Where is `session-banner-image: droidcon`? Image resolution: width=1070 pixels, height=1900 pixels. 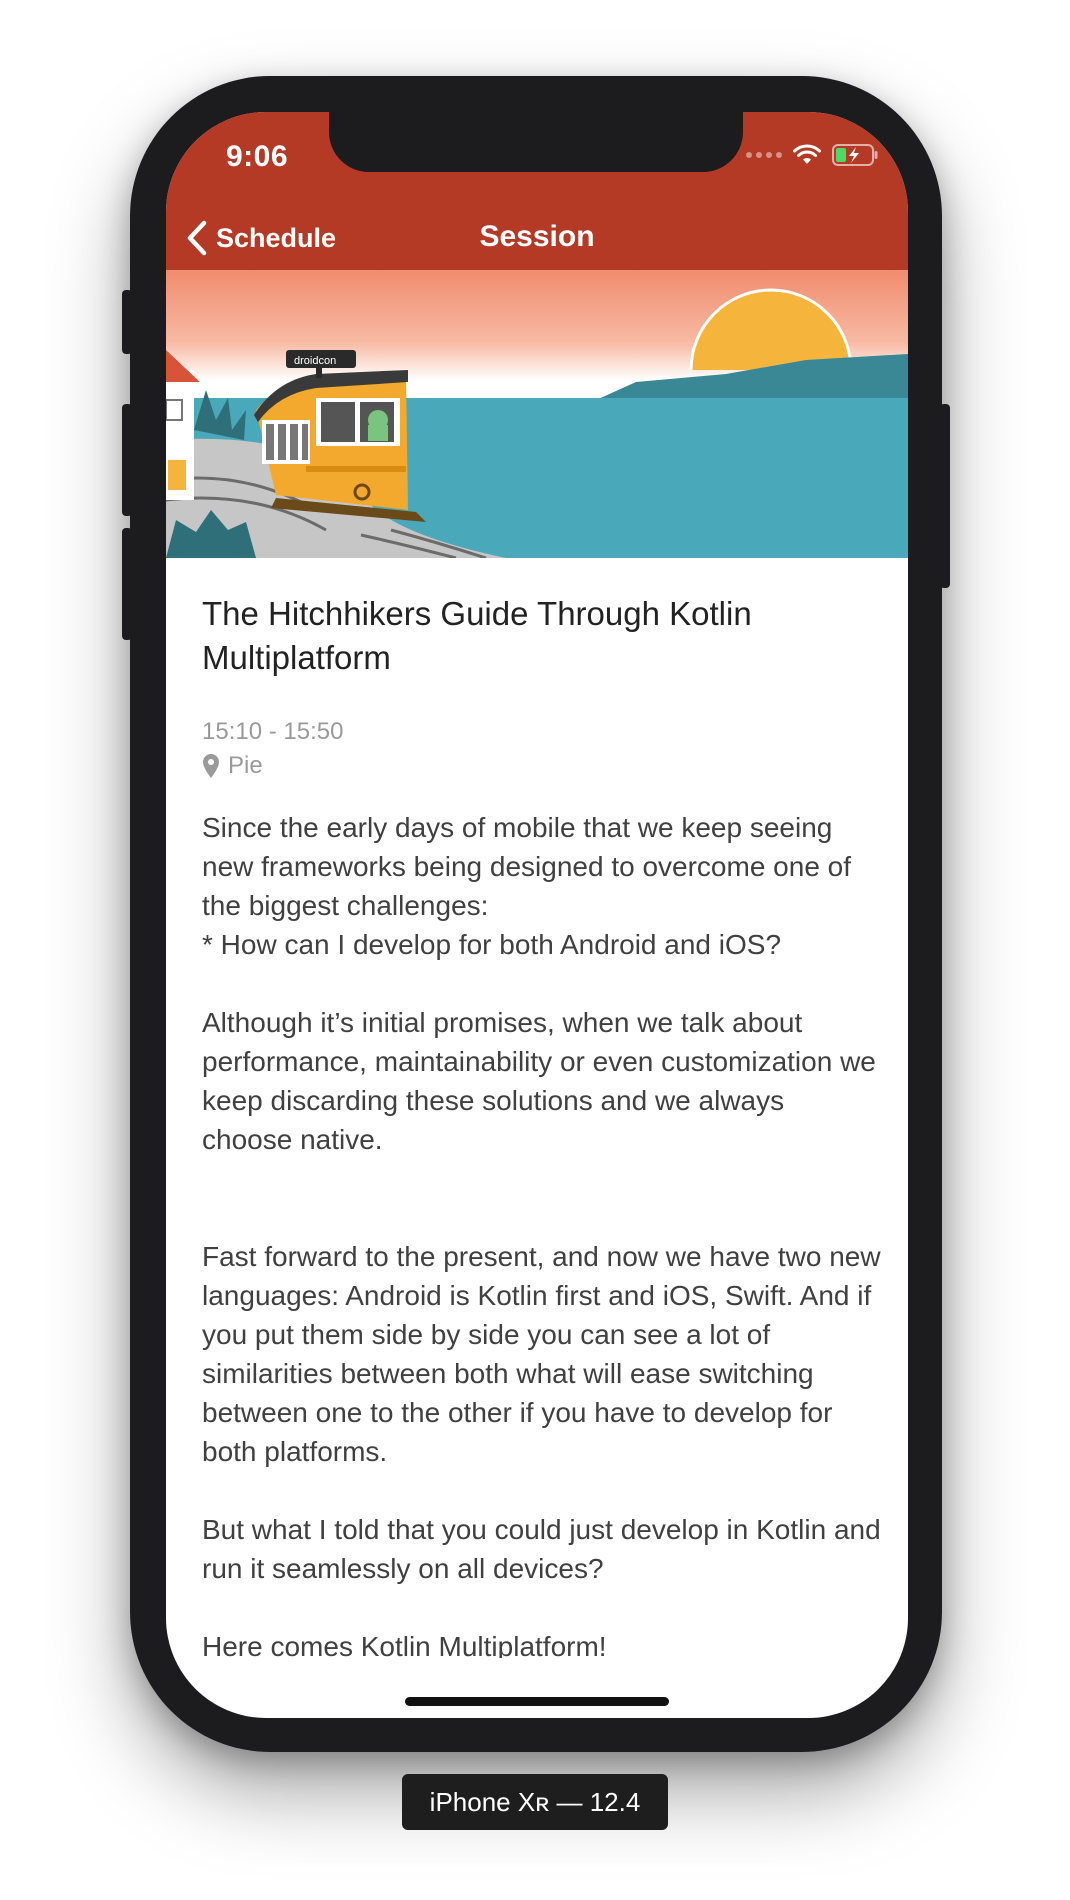
session-banner-image: droidcon is located at coordinates (537, 415).